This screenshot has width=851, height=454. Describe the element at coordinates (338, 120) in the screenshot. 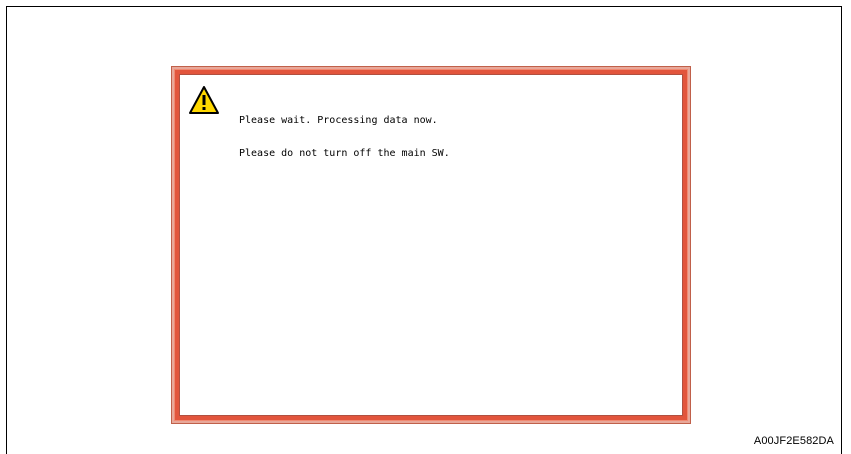

I see `message-line-1: Please wait. Processing data now.` at that location.